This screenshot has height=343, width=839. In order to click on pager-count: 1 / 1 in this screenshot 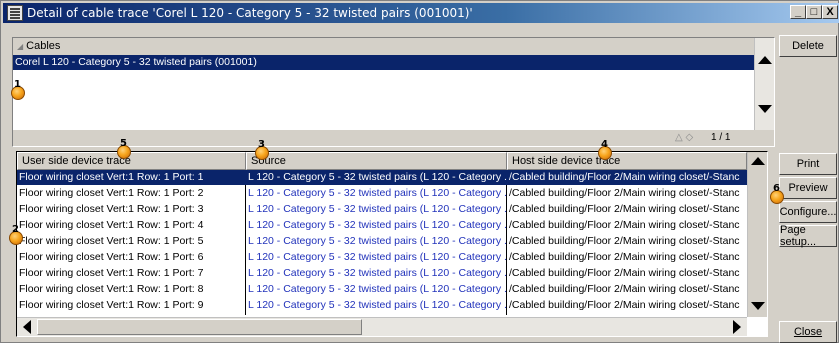, I will do `click(721, 137)`.